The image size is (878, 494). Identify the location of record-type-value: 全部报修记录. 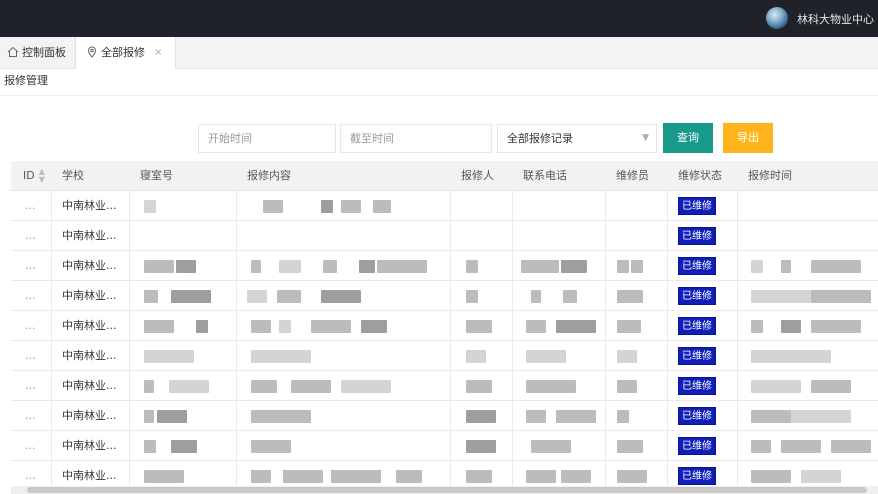
(540, 138).